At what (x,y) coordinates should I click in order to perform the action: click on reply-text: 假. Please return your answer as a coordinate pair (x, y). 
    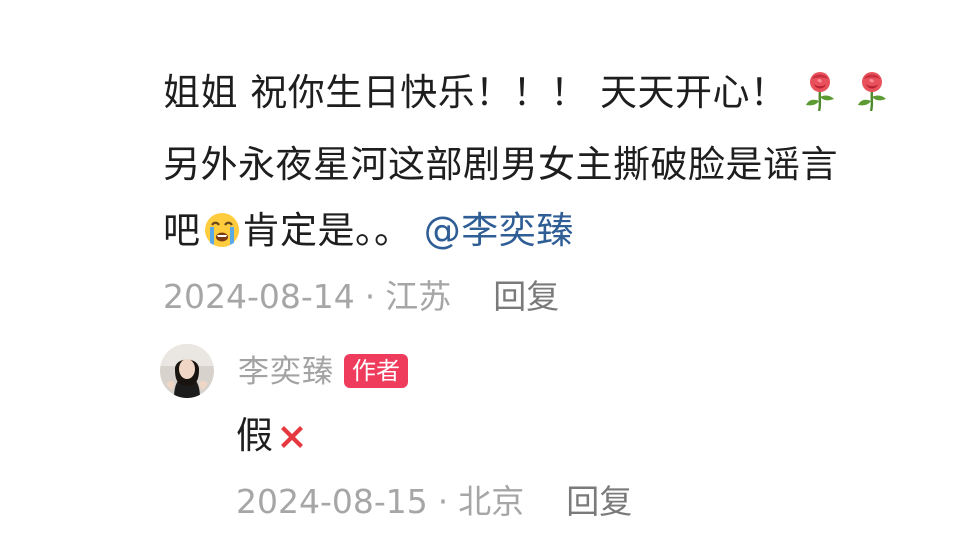
    Looking at the image, I should click on (273, 439).